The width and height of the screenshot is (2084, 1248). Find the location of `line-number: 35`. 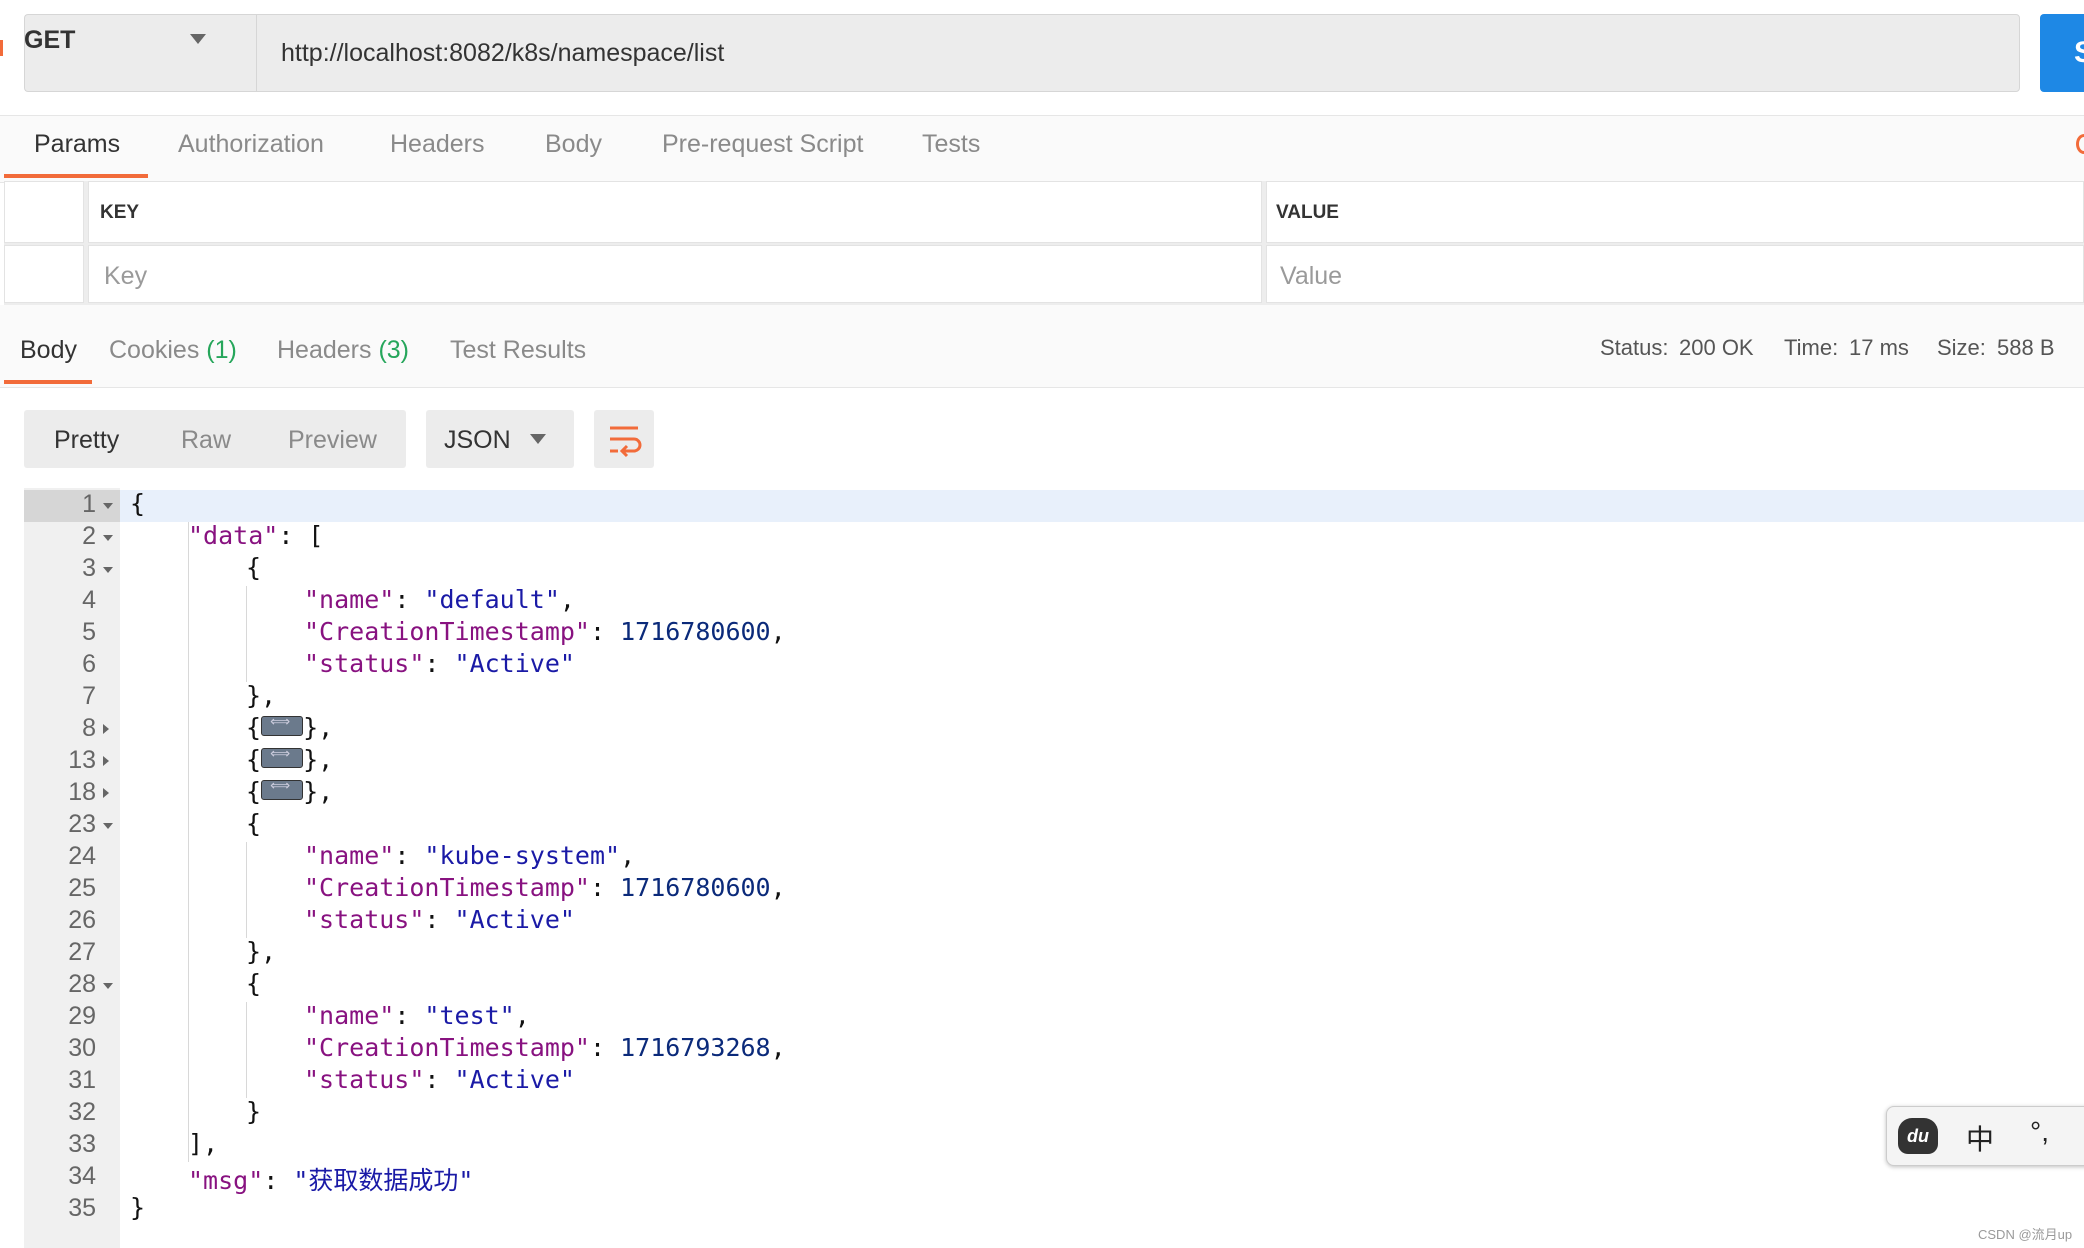

line-number: 35 is located at coordinates (82, 1208).